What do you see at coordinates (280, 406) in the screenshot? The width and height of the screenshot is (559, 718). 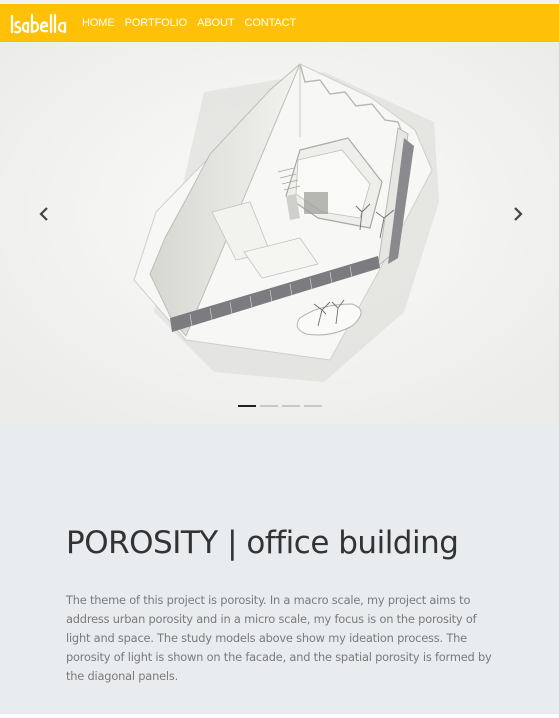 I see `carousel-indicators` at bounding box center [280, 406].